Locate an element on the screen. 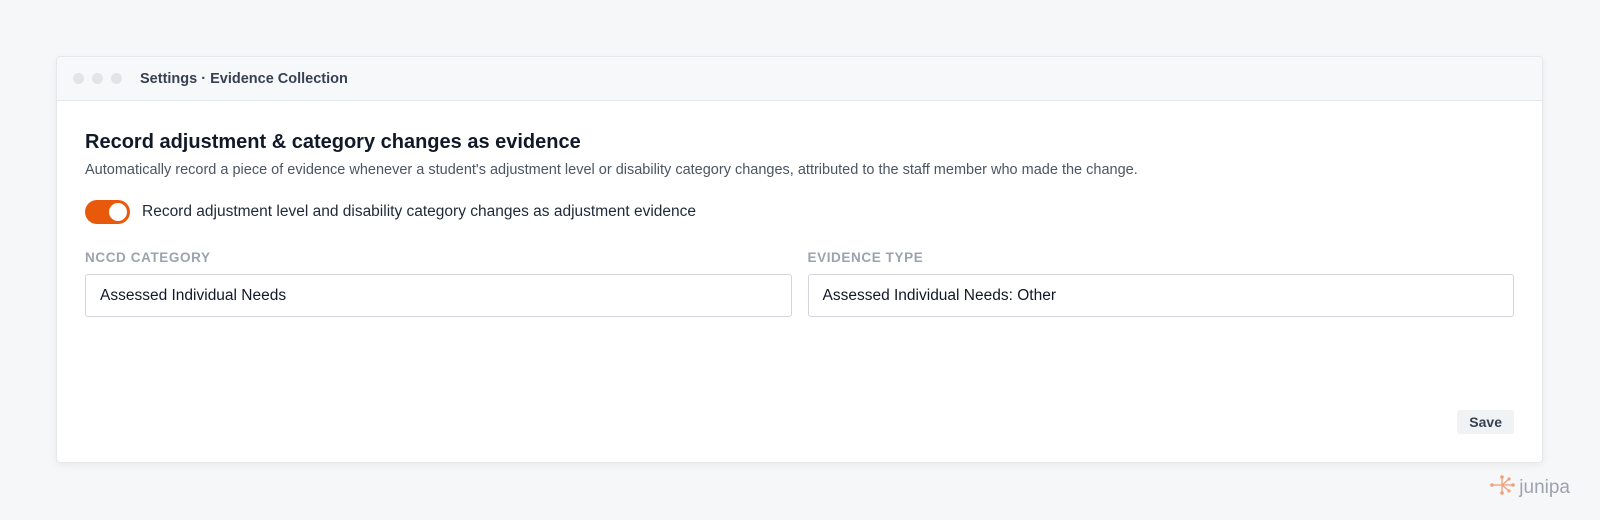 The width and height of the screenshot is (1600, 520). save-button: Save is located at coordinates (1485, 422).